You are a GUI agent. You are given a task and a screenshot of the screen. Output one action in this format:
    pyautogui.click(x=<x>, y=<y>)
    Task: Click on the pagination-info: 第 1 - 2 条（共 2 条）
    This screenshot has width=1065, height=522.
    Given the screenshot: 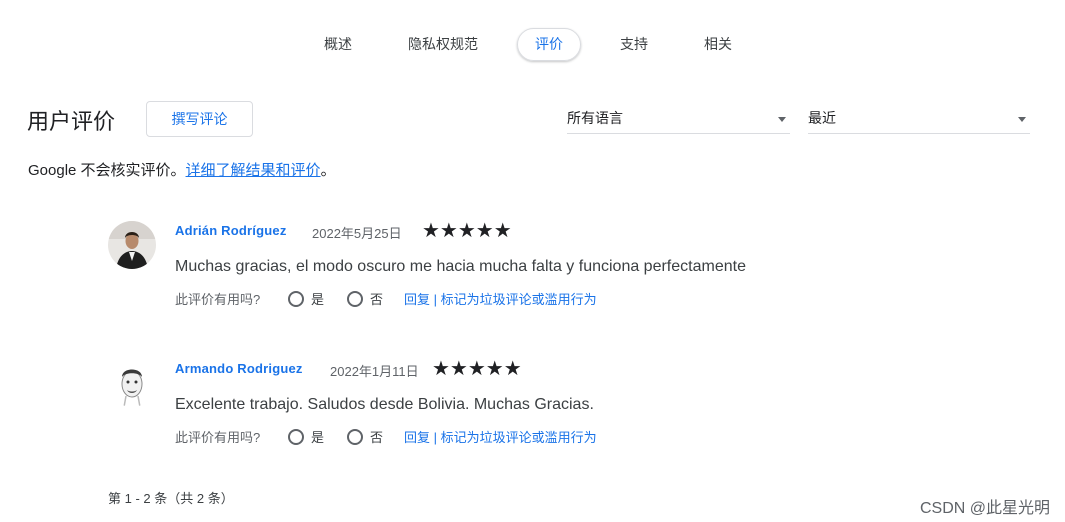 What is the action you would take?
    pyautogui.click(x=171, y=498)
    